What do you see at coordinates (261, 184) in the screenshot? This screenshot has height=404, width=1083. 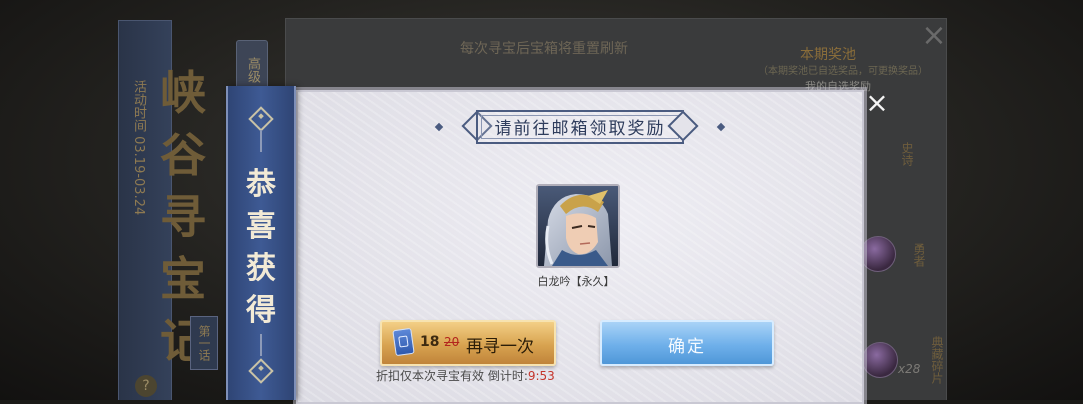 I see `congrats-char: 恭` at bounding box center [261, 184].